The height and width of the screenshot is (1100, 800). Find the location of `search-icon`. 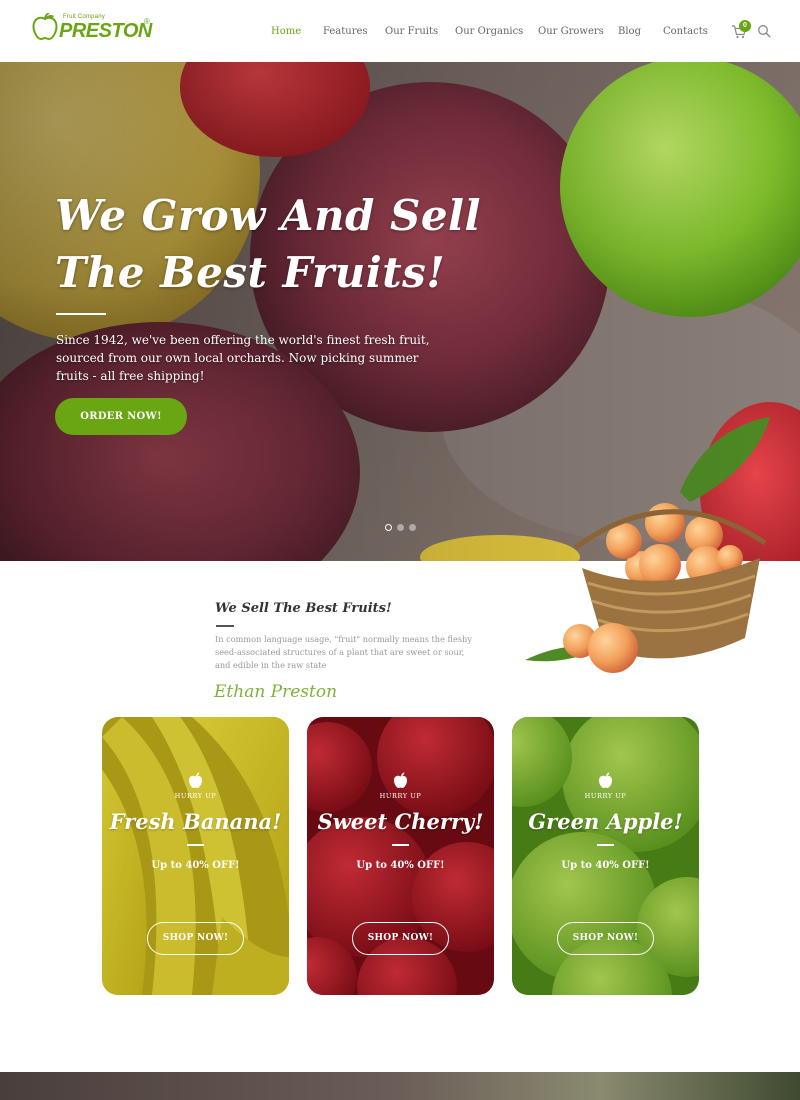

search-icon is located at coordinates (764, 31).